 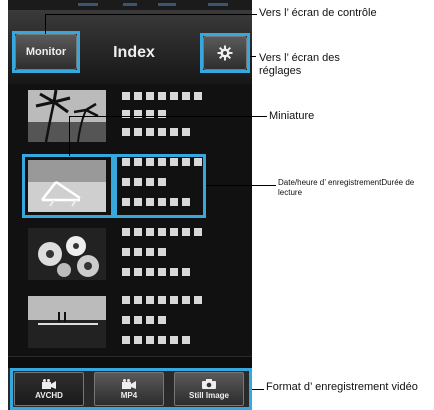 What do you see at coordinates (342, 387) in the screenshot?
I see `annotation-video-format: Format d’ enregistrement vidéo` at bounding box center [342, 387].